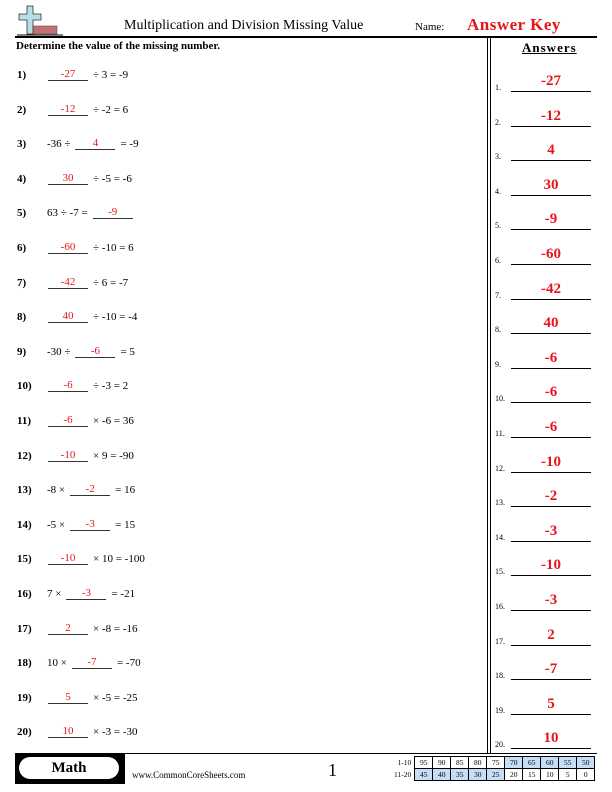 The width and height of the screenshot is (612, 792). What do you see at coordinates (68, 74) in the screenshot?
I see `answer-blank: -27` at bounding box center [68, 74].